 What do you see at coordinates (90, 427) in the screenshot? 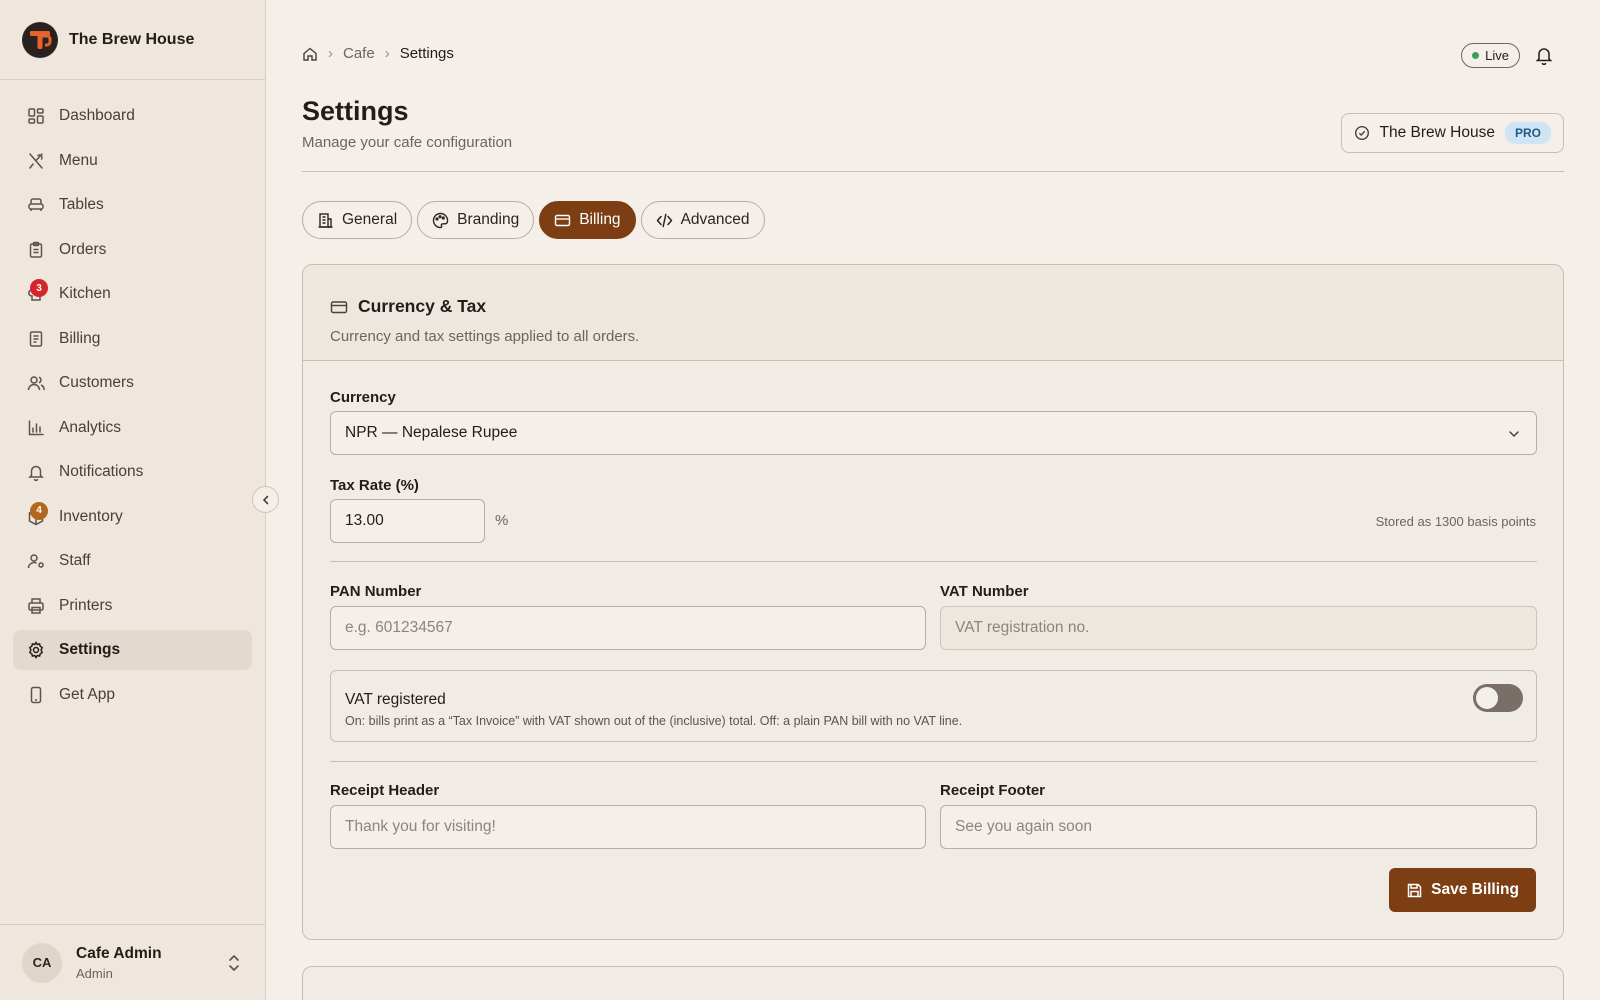
I see `sidebar-item-label: Analytics` at bounding box center [90, 427].